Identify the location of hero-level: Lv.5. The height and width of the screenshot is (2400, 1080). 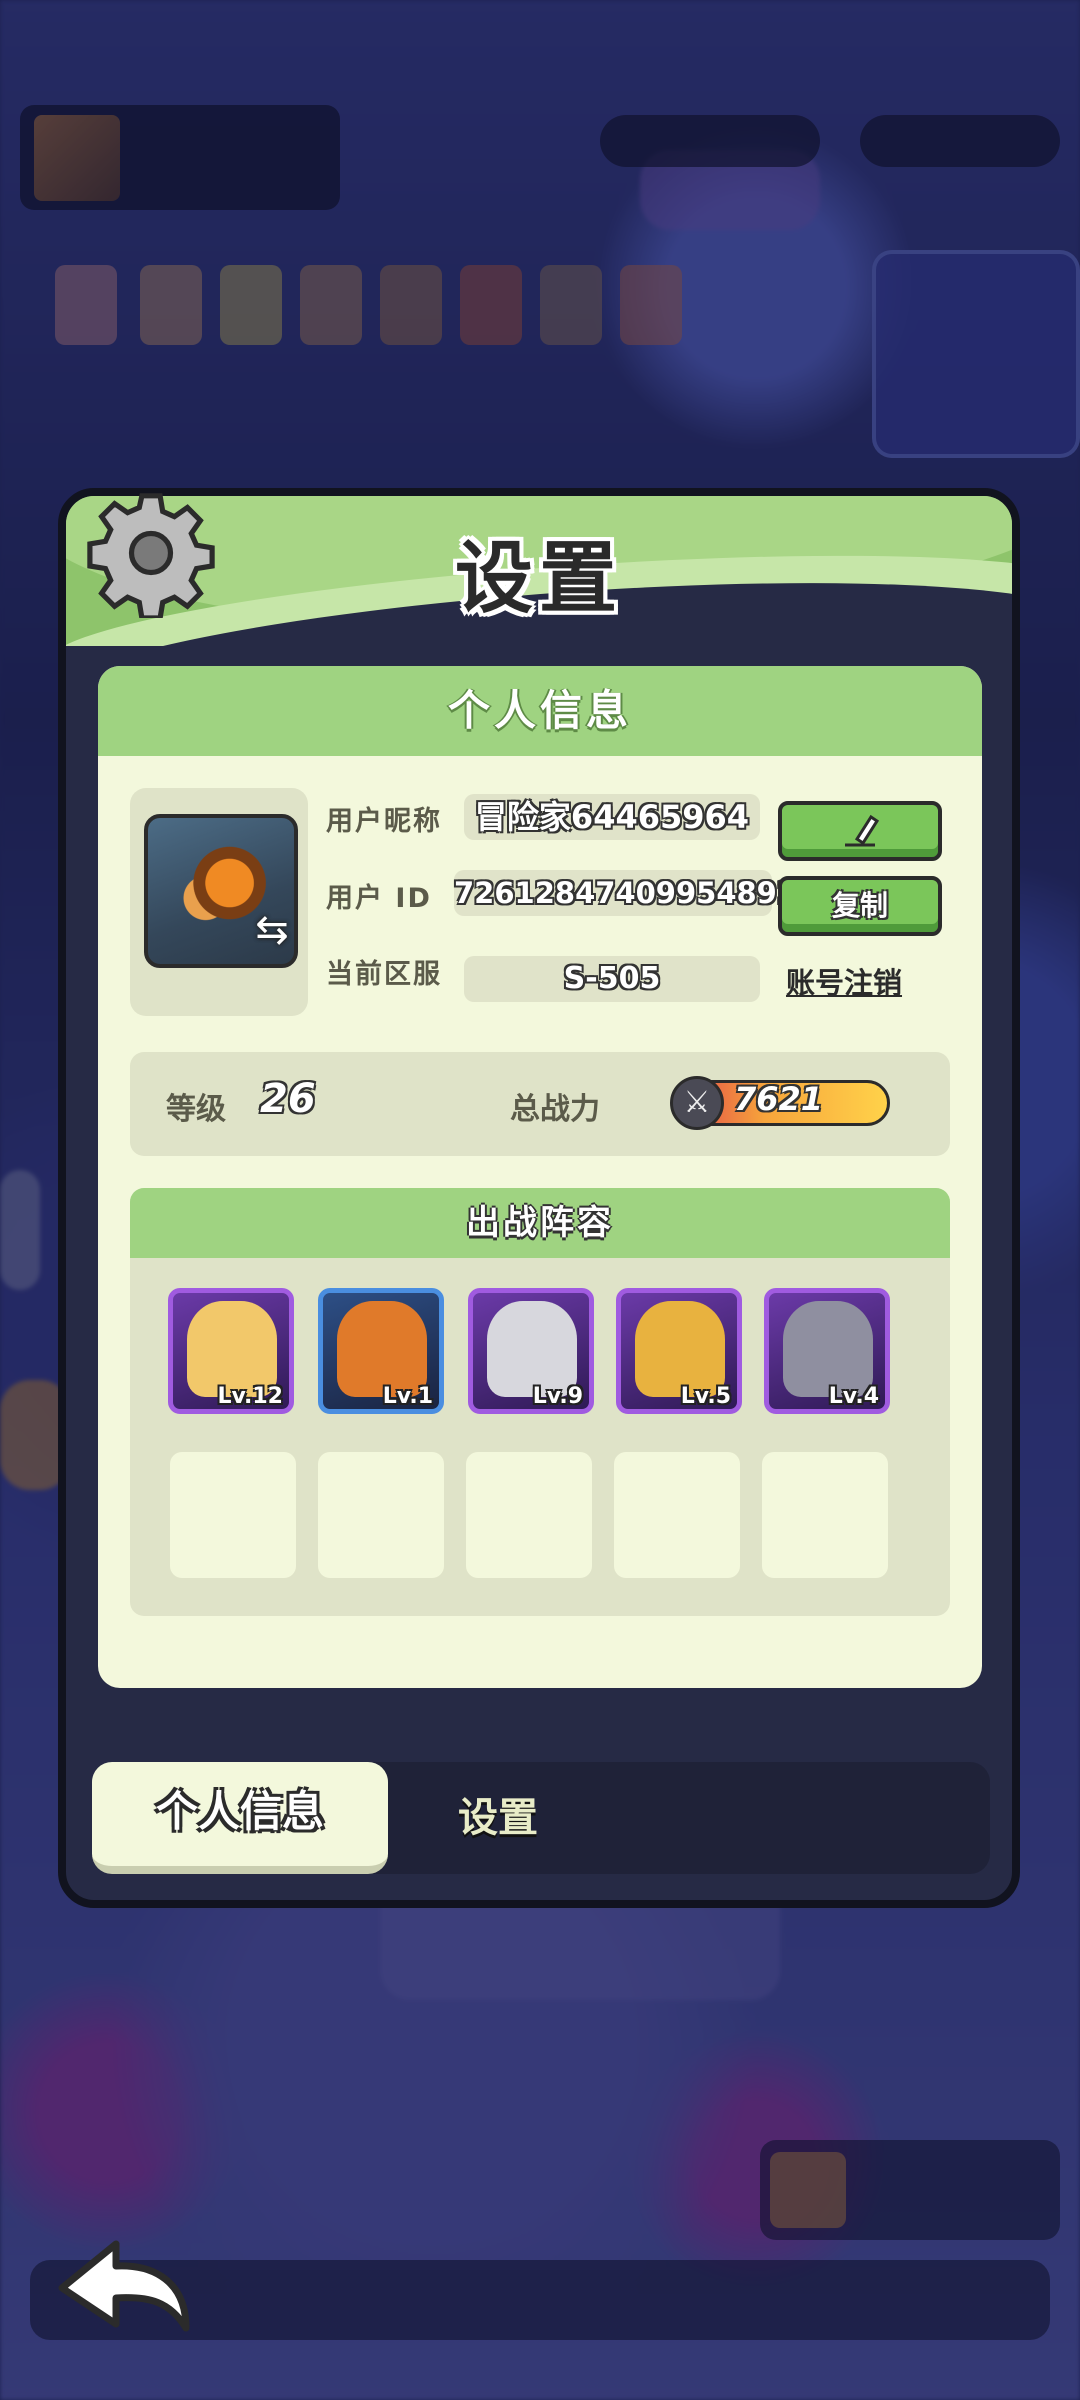
(705, 1396).